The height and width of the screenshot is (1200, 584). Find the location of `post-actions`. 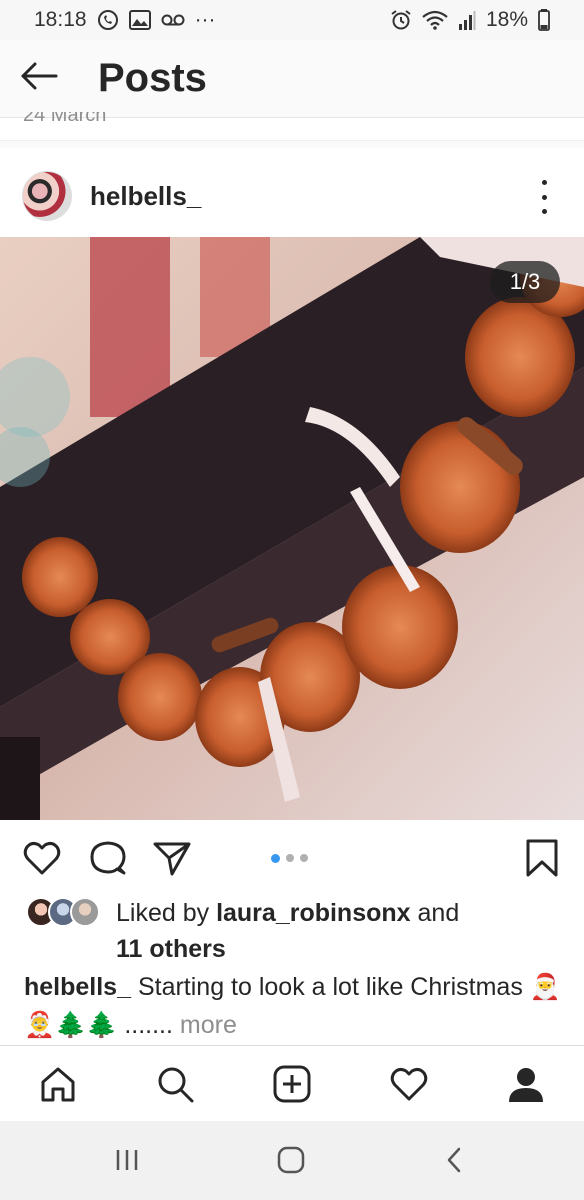

post-actions is located at coordinates (292, 858).